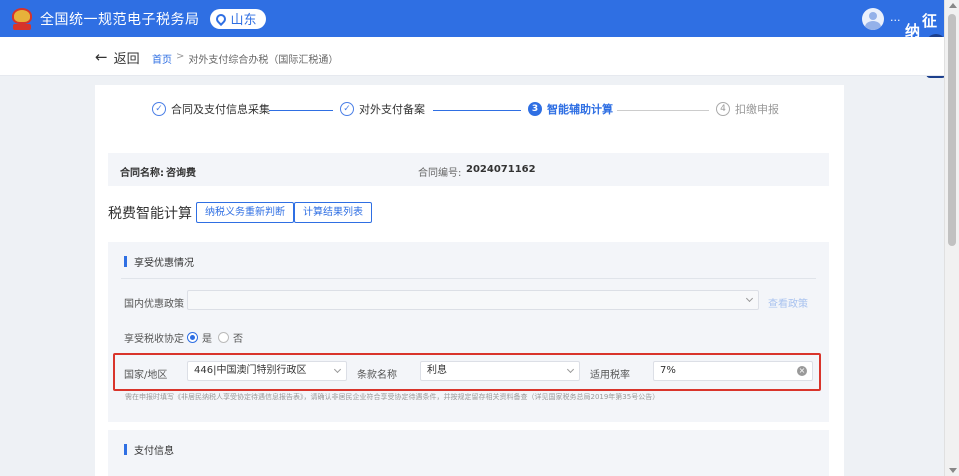 The height and width of the screenshot is (476, 959). I want to click on domestic-policy-label: 国内优惠政策, so click(154, 304).